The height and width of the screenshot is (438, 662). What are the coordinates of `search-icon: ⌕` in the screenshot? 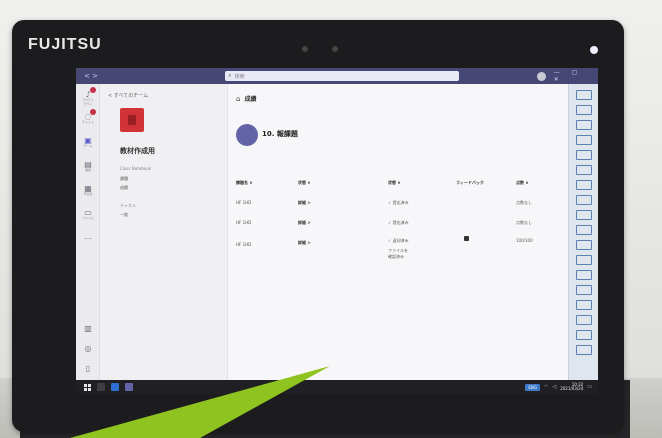 It's located at (230, 75).